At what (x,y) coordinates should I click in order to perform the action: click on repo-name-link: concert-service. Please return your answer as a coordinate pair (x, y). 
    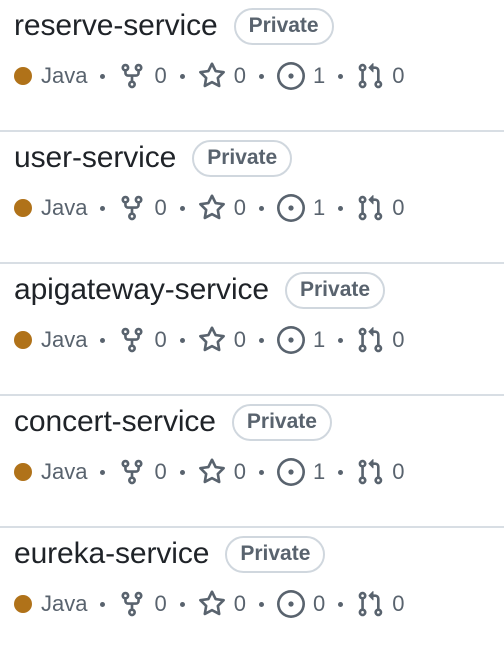
    Looking at the image, I should click on (115, 422).